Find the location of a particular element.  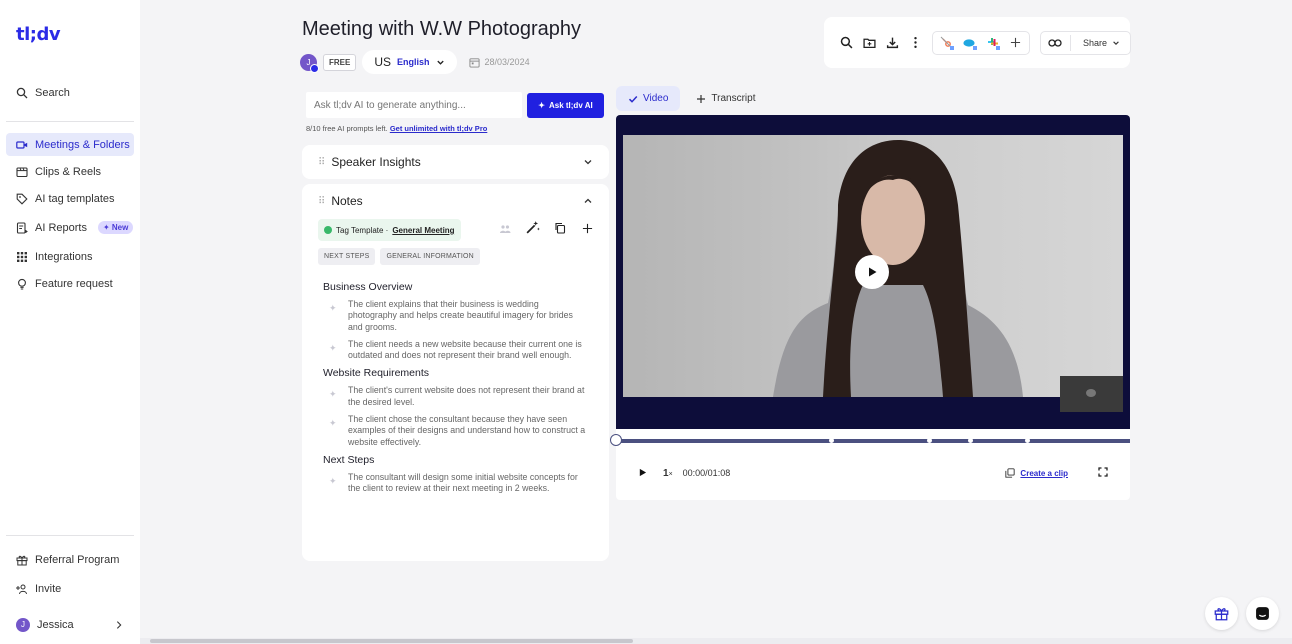

add-integration-icon is located at coordinates (1015, 42).